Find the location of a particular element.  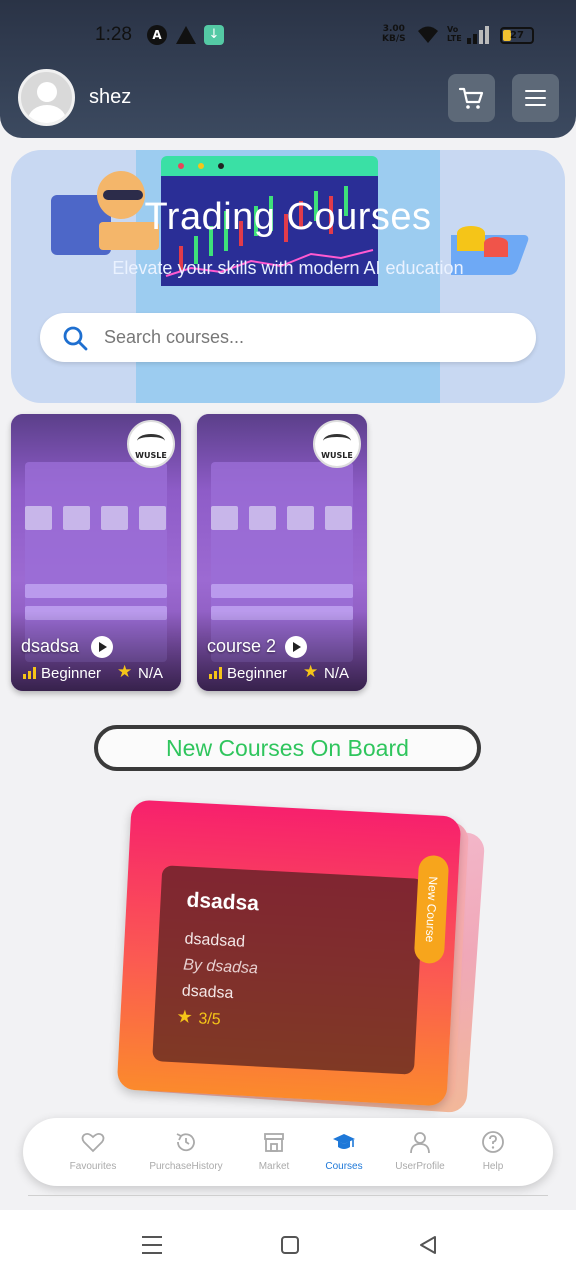

system-navigation-bar is located at coordinates (288, 1245).